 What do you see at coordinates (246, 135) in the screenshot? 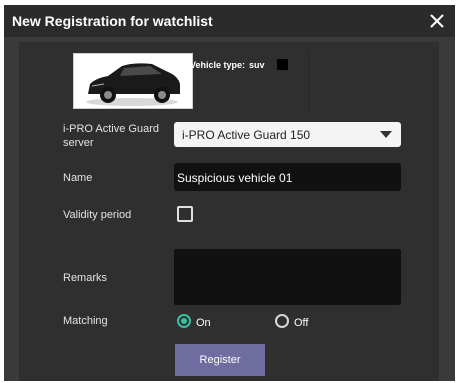
I see `server-select-value: i-PRO Active Guard 150` at bounding box center [246, 135].